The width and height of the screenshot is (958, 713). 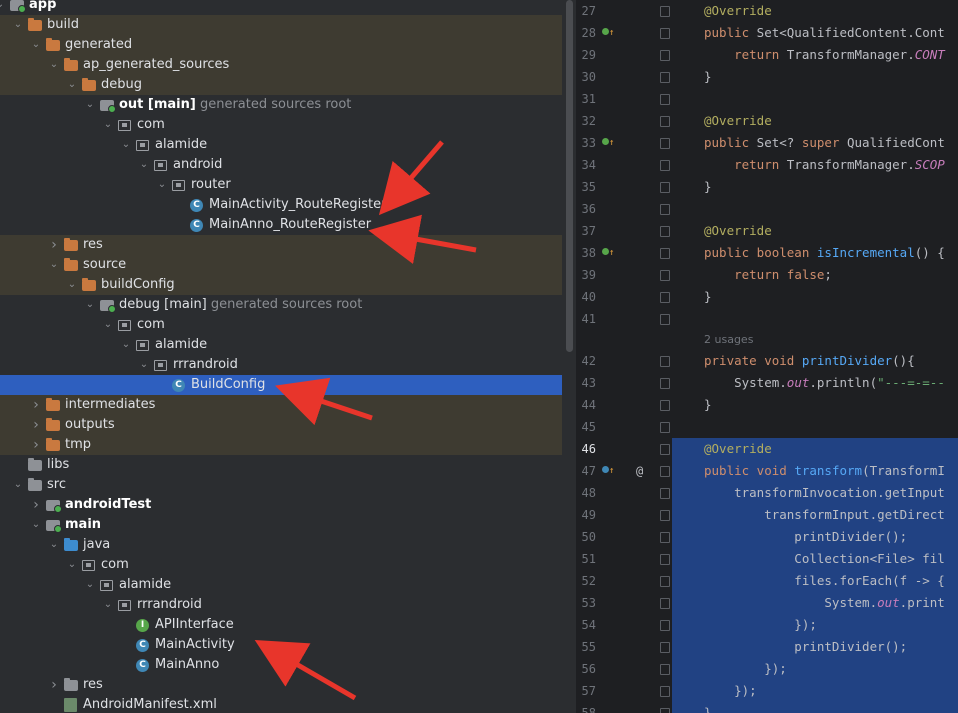 What do you see at coordinates (767, 559) in the screenshot?
I see `code-line: 51 Collection<File> fil` at bounding box center [767, 559].